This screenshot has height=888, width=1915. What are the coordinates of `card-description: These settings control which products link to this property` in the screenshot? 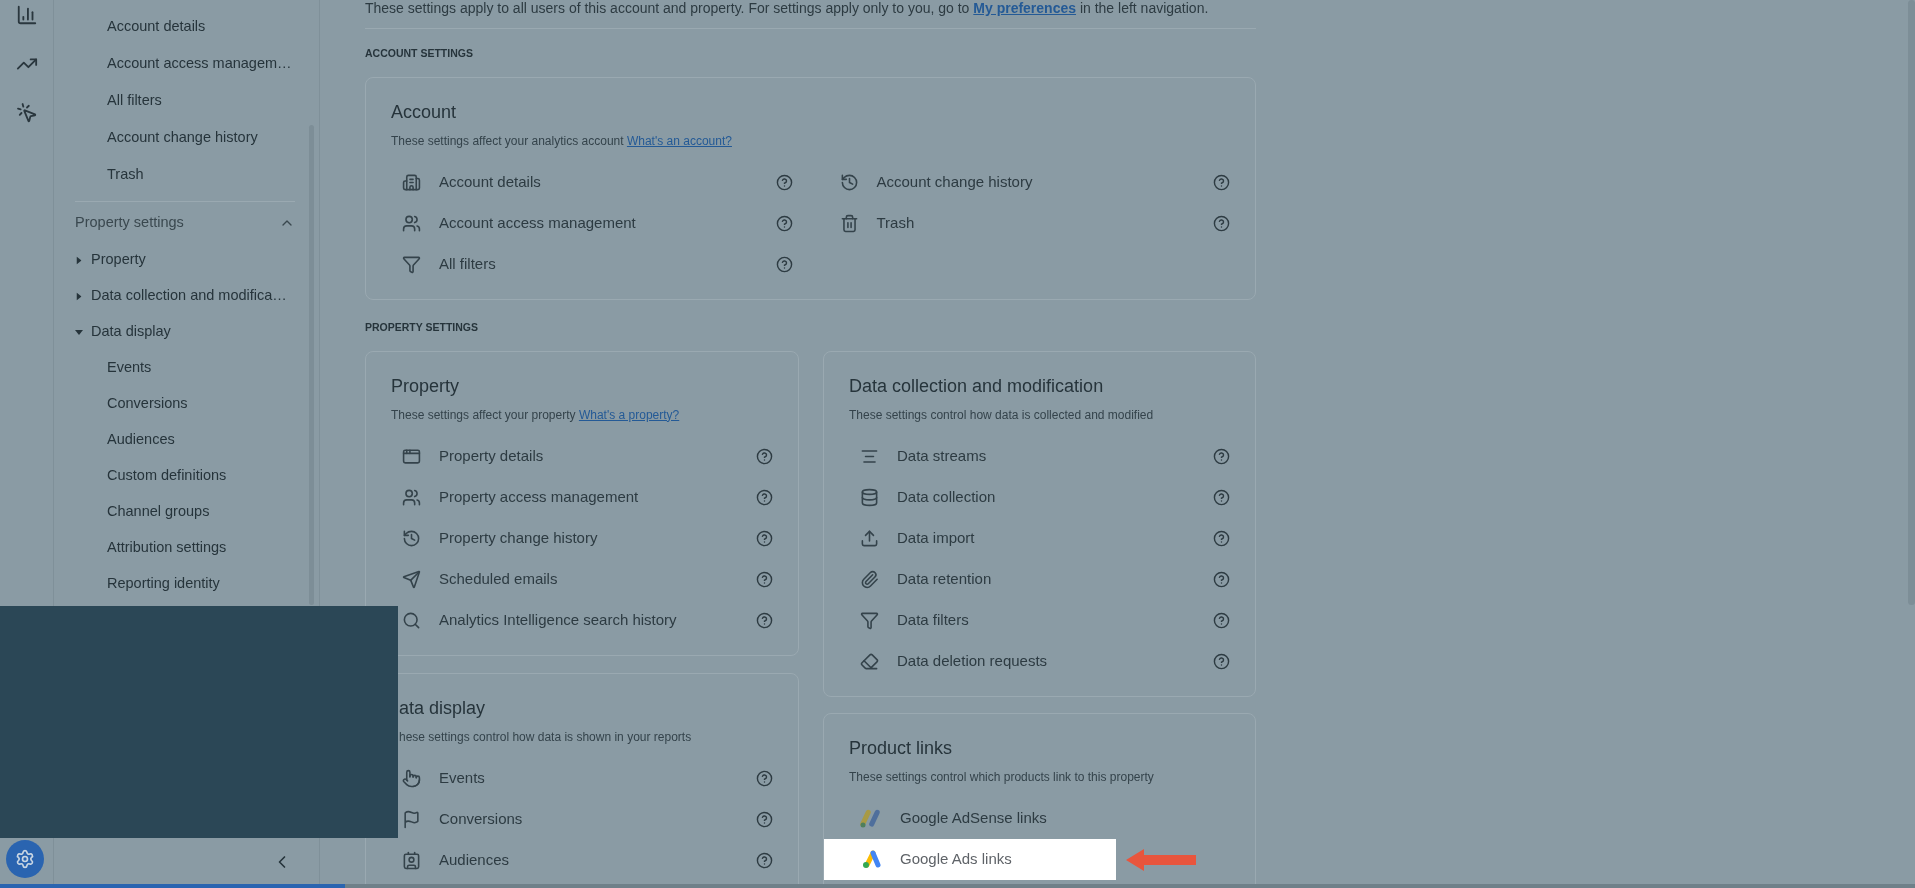 It's located at (1002, 777).